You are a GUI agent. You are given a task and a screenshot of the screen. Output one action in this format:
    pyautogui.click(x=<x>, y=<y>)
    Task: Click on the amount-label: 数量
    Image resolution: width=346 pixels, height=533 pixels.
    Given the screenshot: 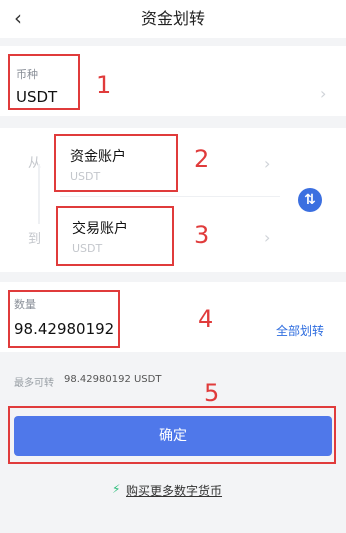 What is the action you would take?
    pyautogui.click(x=25, y=304)
    